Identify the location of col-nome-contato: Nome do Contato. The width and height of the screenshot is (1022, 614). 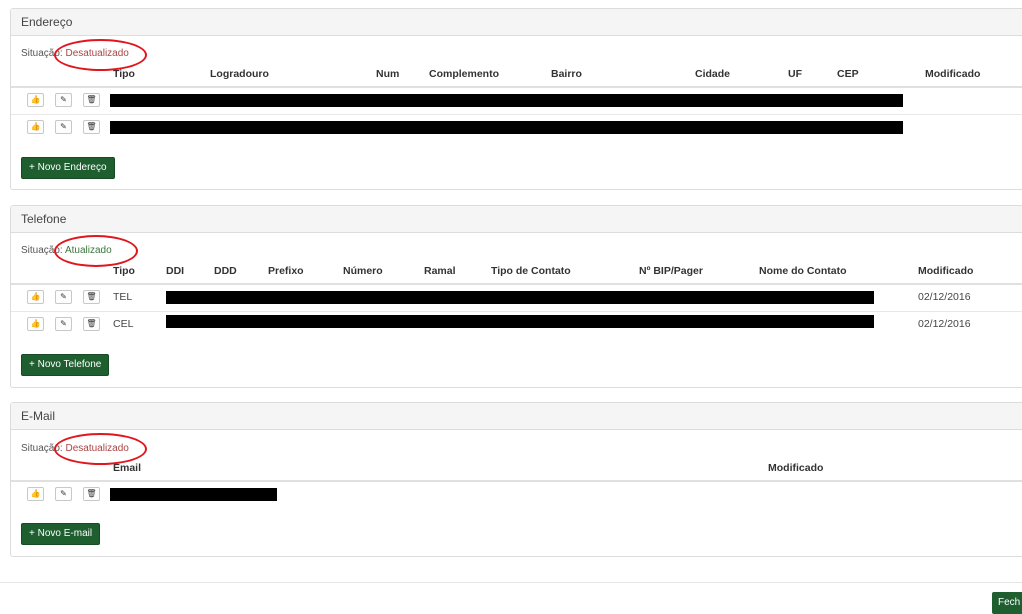
(803, 271).